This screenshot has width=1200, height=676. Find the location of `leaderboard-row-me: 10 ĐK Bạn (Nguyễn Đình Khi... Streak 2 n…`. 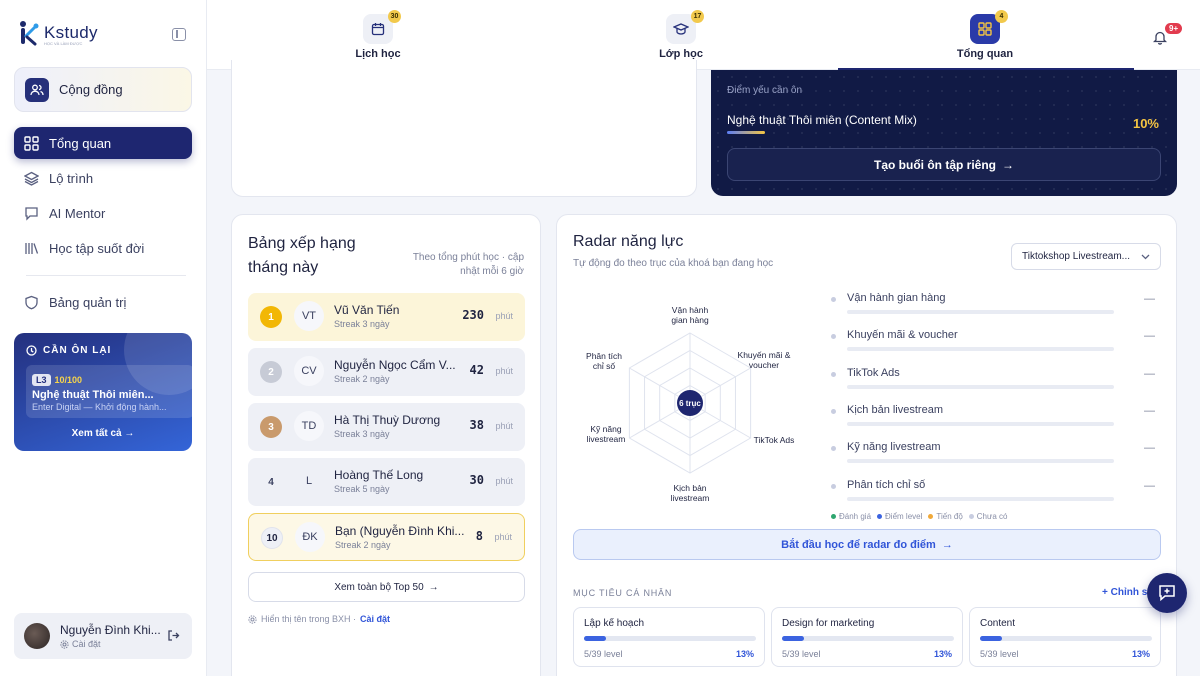

leaderboard-row-me: 10 ĐK Bạn (Nguyễn Đình Khi... Streak 2 n… is located at coordinates (386, 537).